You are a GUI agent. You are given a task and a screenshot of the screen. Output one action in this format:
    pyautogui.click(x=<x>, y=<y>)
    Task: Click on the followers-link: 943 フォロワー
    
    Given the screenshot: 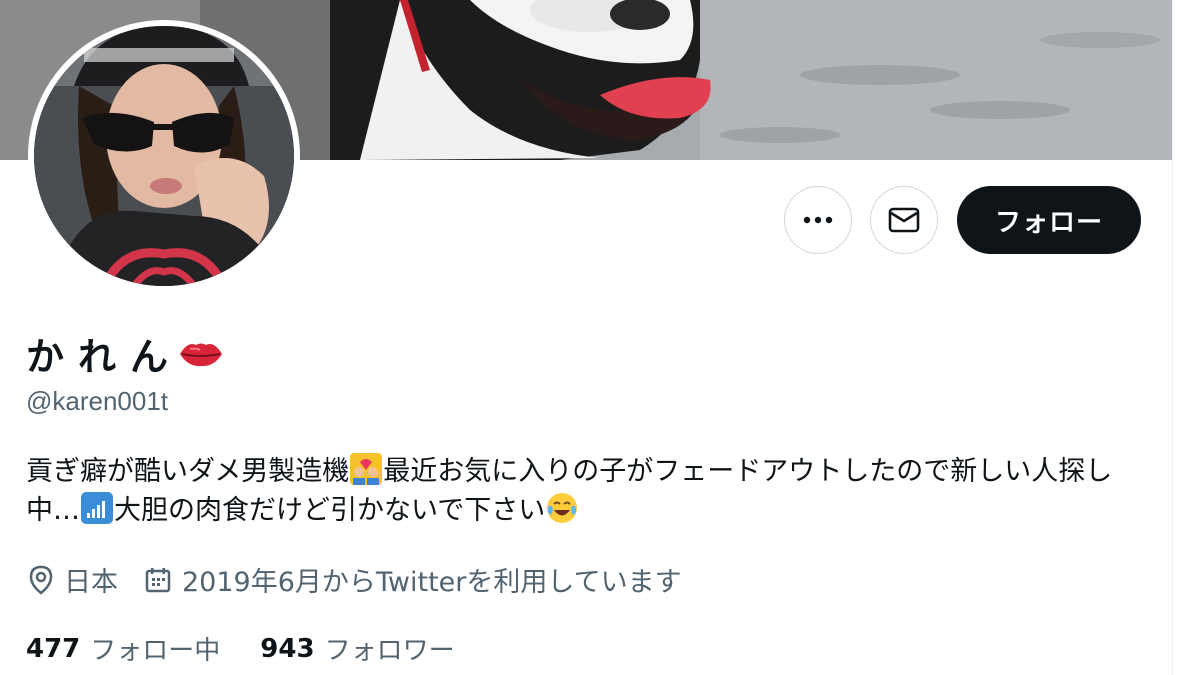 What is the action you would take?
    pyautogui.click(x=357, y=648)
    